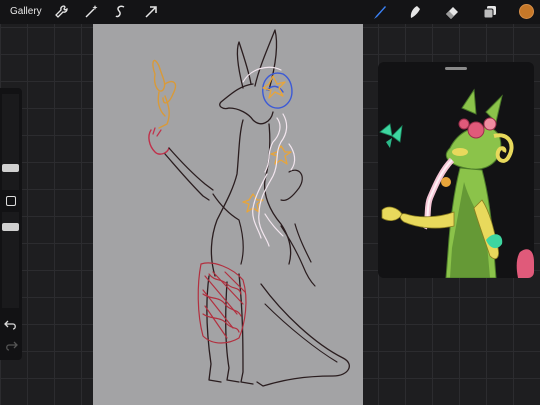  I want to click on transform-arrow-icon, so click(151, 12).